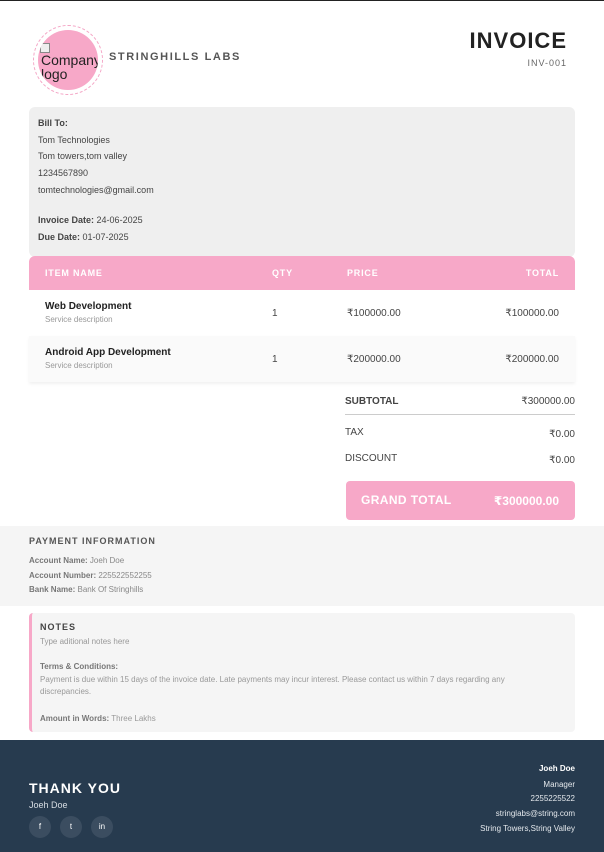  I want to click on item-name: Web Development, so click(88, 306).